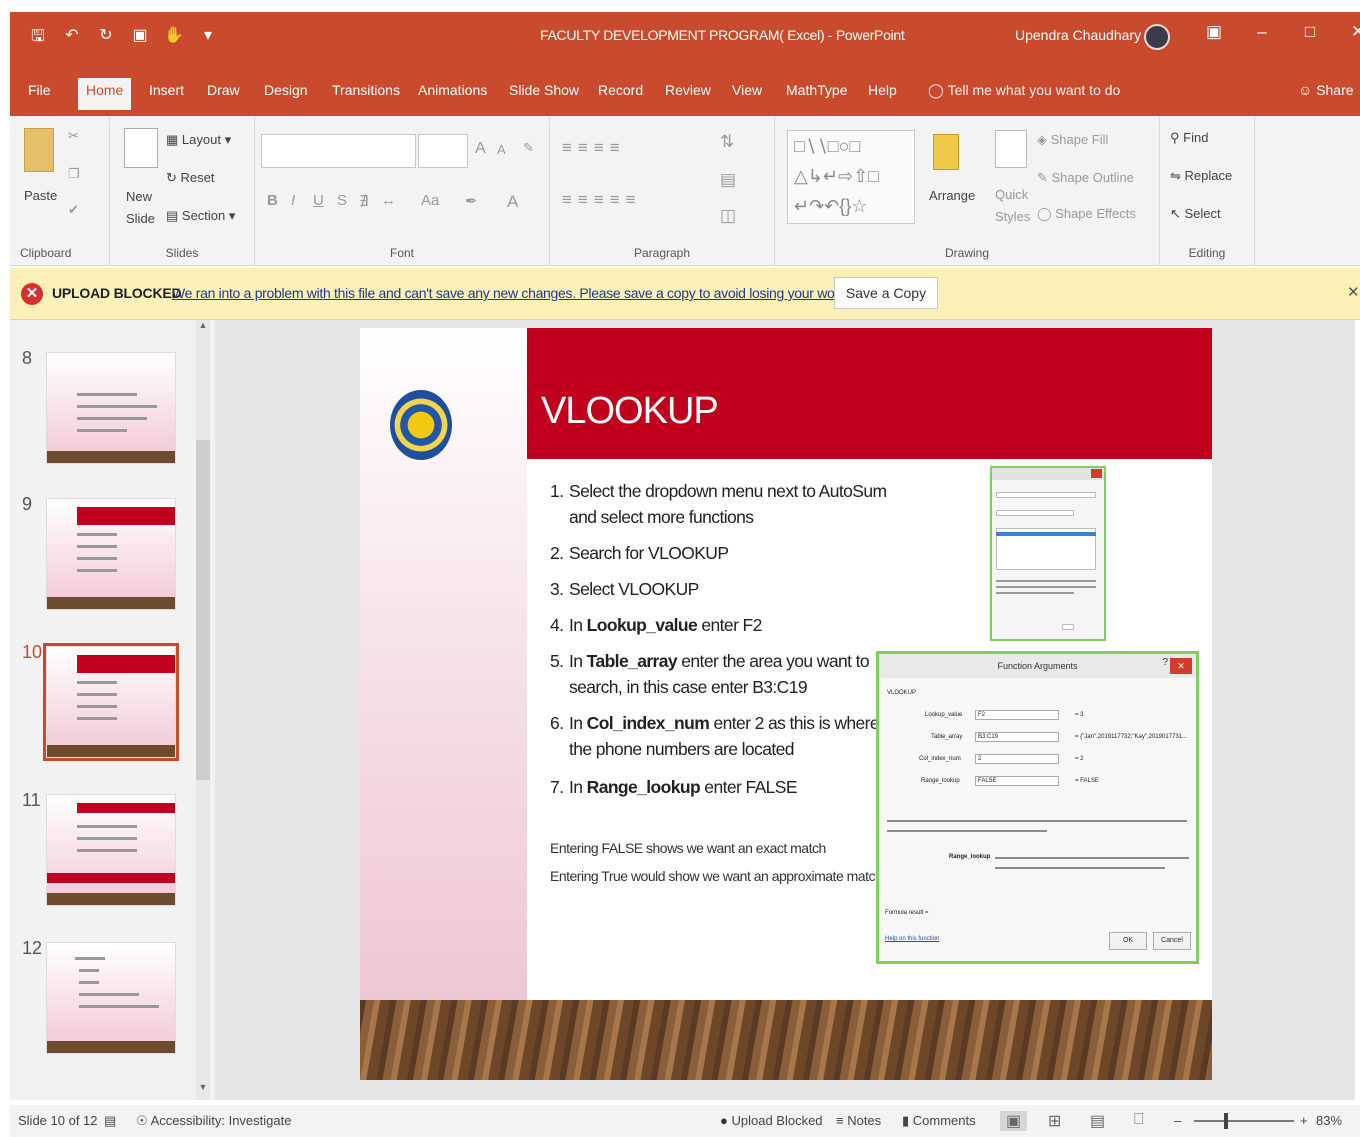  I want to click on reset-button: ↻ Reset, so click(190, 178).